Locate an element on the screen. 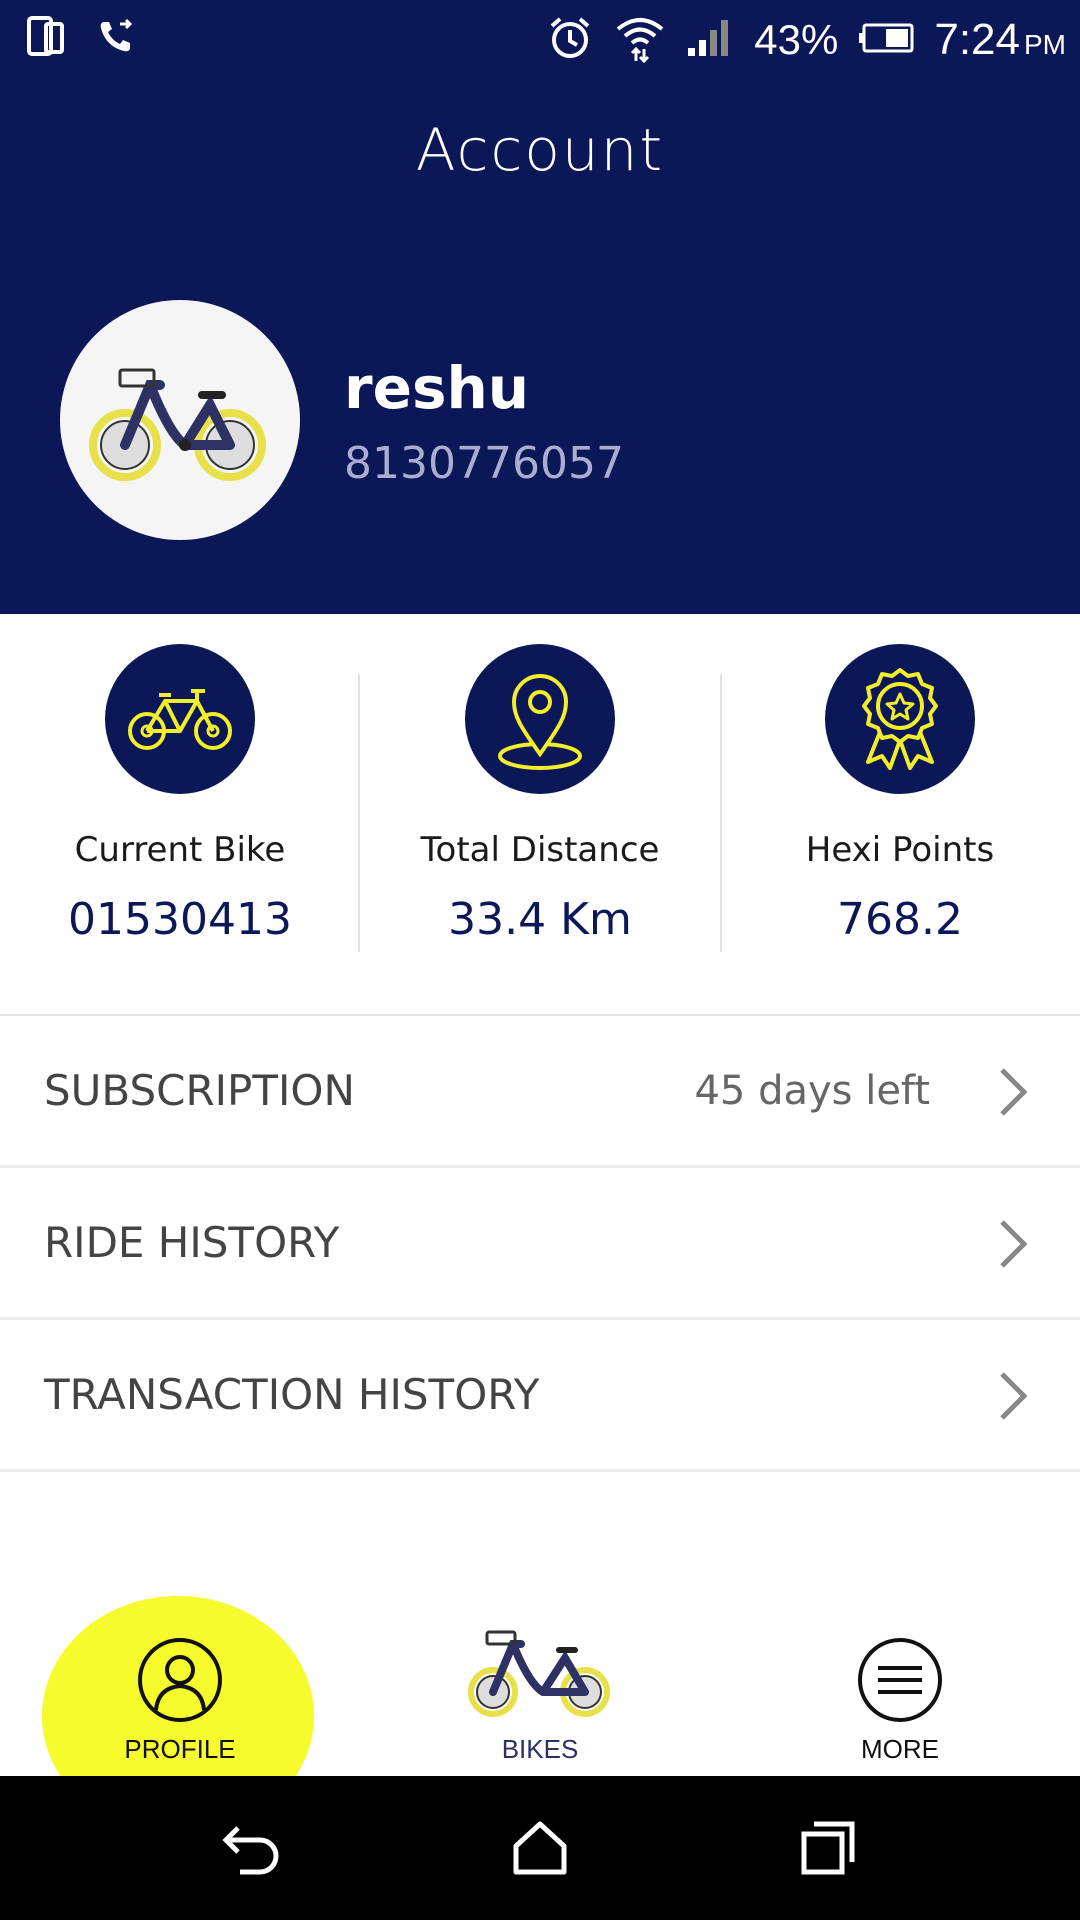  clock: 7:24 PM is located at coordinates (1000, 40).